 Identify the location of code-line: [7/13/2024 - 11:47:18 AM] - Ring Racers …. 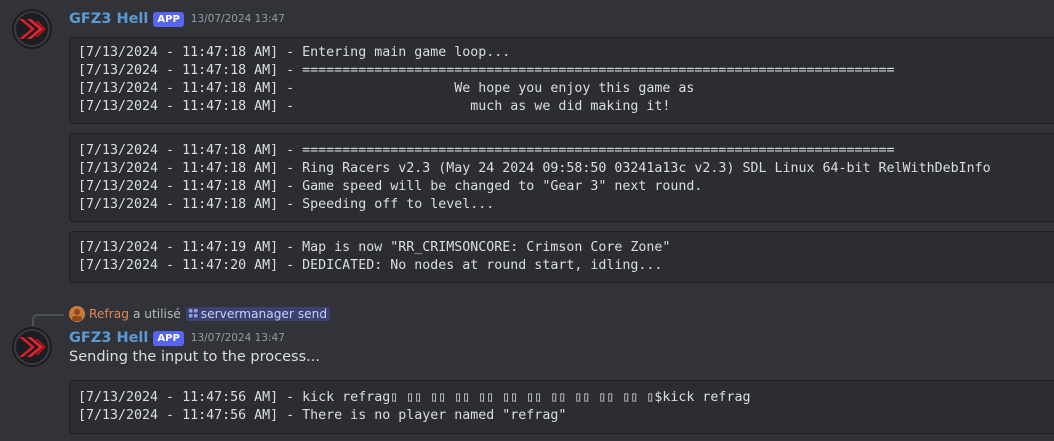
(534, 168).